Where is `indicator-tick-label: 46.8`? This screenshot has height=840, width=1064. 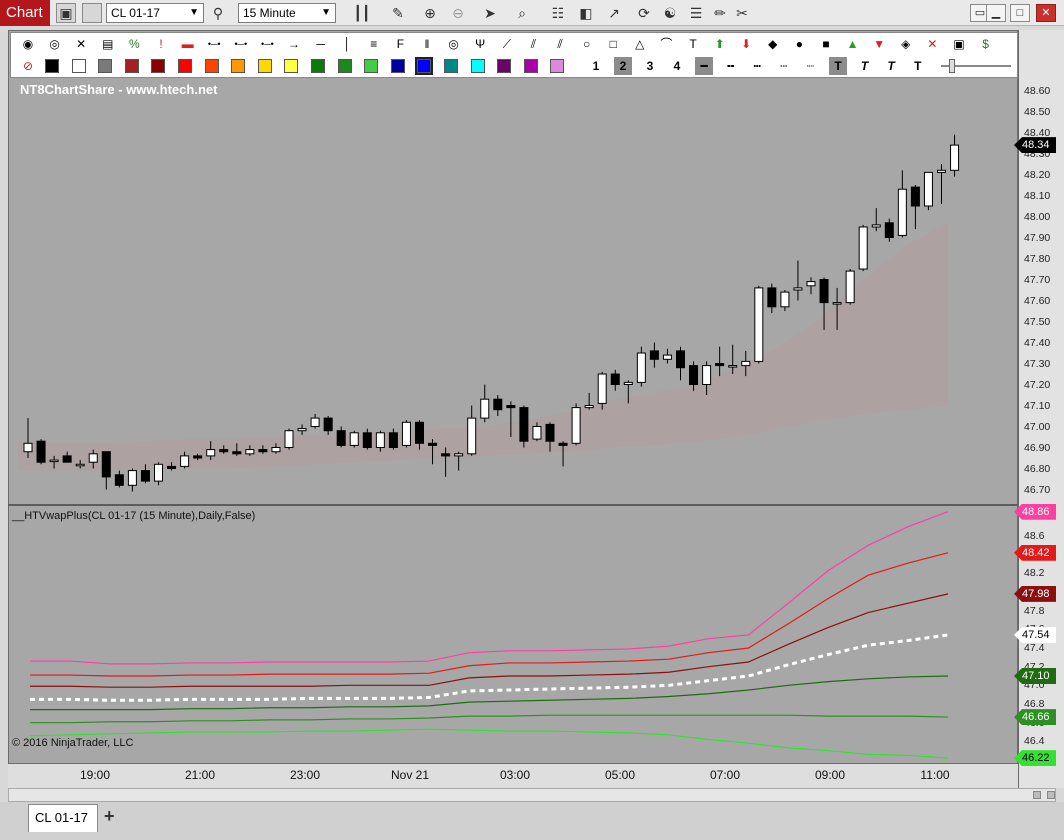
indicator-tick-label: 46.8 is located at coordinates (1034, 704).